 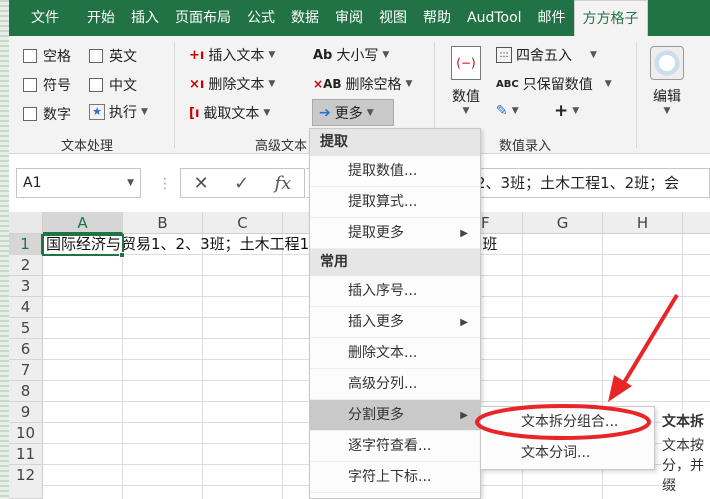 I want to click on annotation-overlay, so click(x=577, y=366).